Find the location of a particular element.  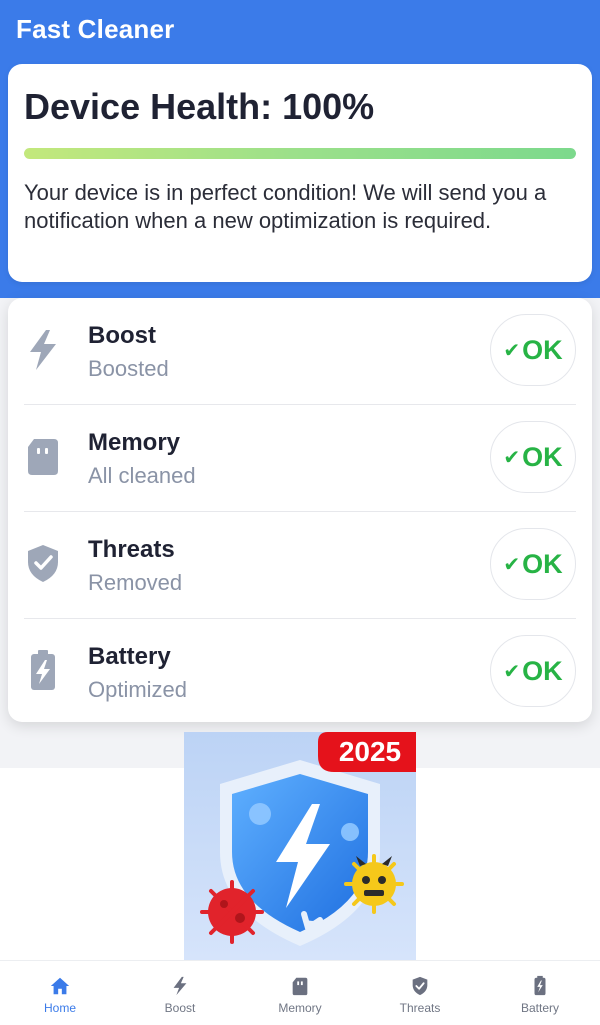

status-title: Battery is located at coordinates (129, 656).